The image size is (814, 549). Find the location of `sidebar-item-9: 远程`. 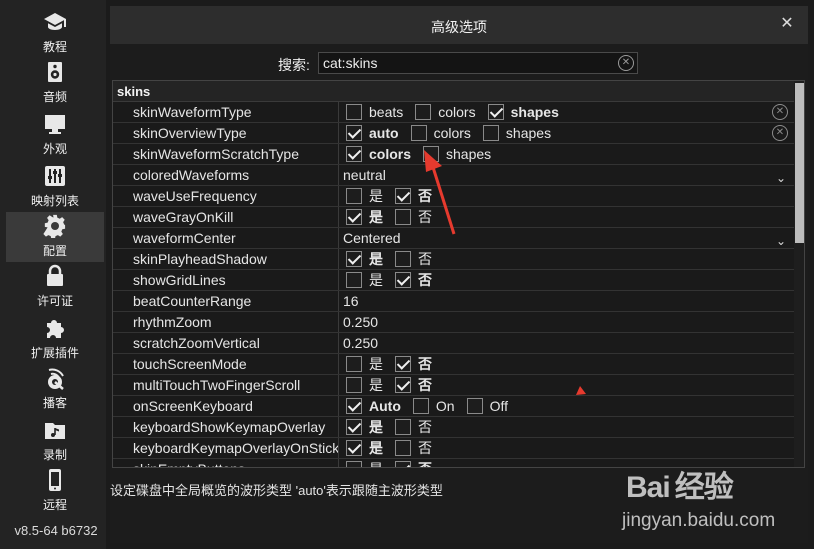

sidebar-item-9: 远程 is located at coordinates (55, 491).